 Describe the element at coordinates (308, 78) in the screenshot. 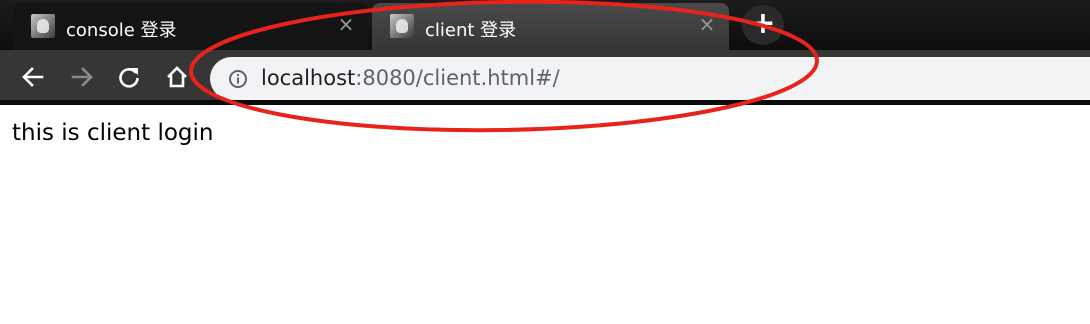

I see `url-host: localhost` at that location.